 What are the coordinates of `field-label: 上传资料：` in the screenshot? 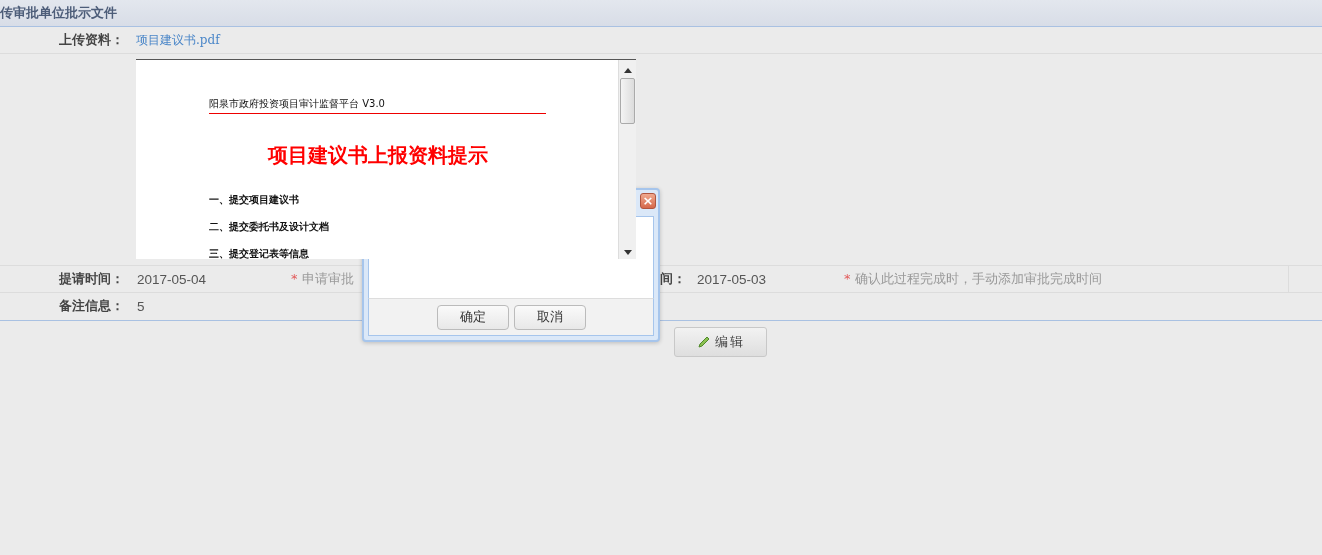 It's located at (91, 40).